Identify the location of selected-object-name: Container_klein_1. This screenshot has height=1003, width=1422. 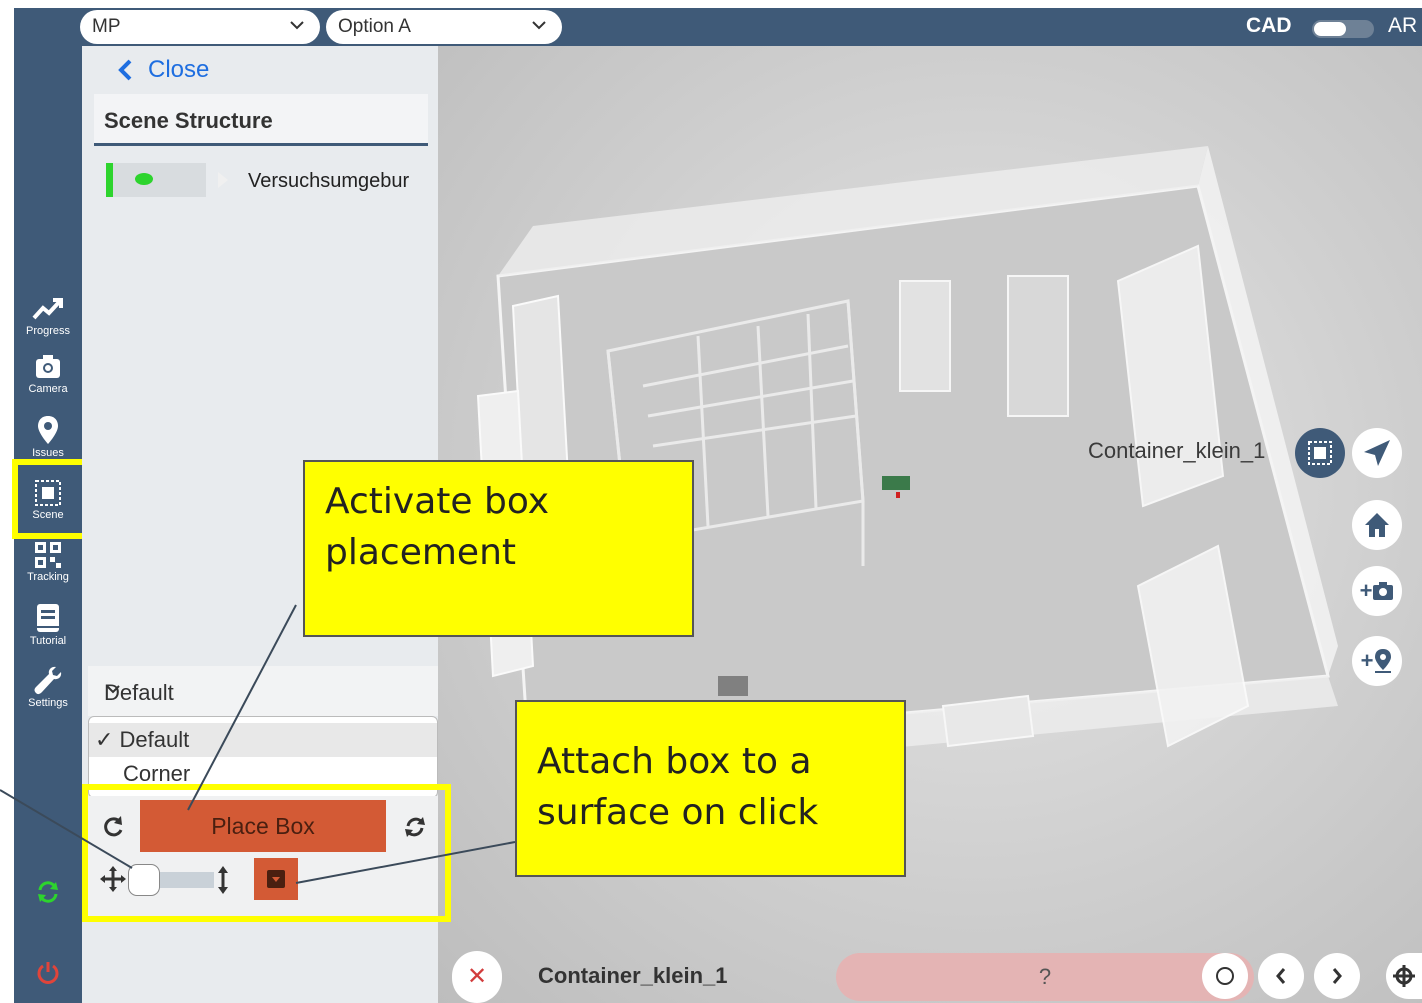
(633, 975).